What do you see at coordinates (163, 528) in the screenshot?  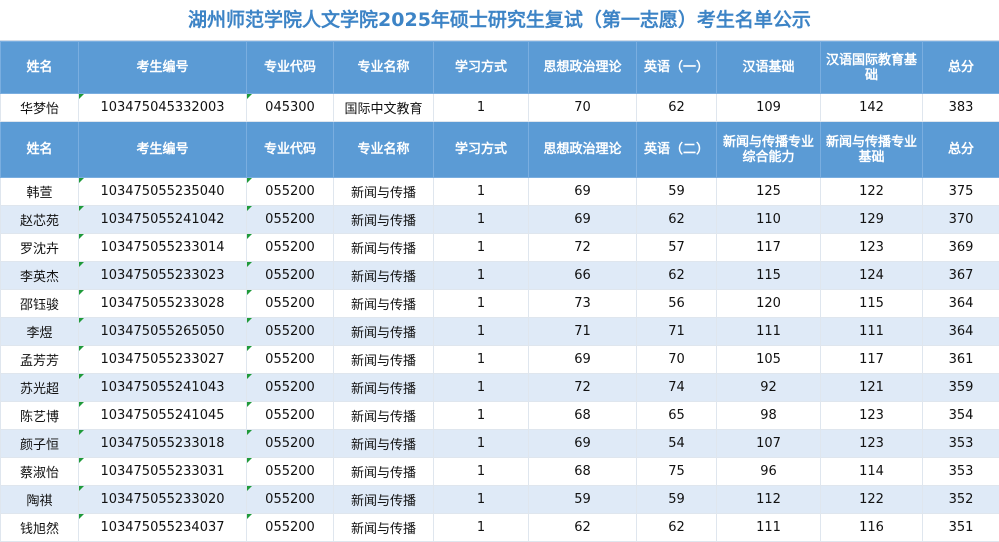 I see `cell-exam-id: 103475055234037` at bounding box center [163, 528].